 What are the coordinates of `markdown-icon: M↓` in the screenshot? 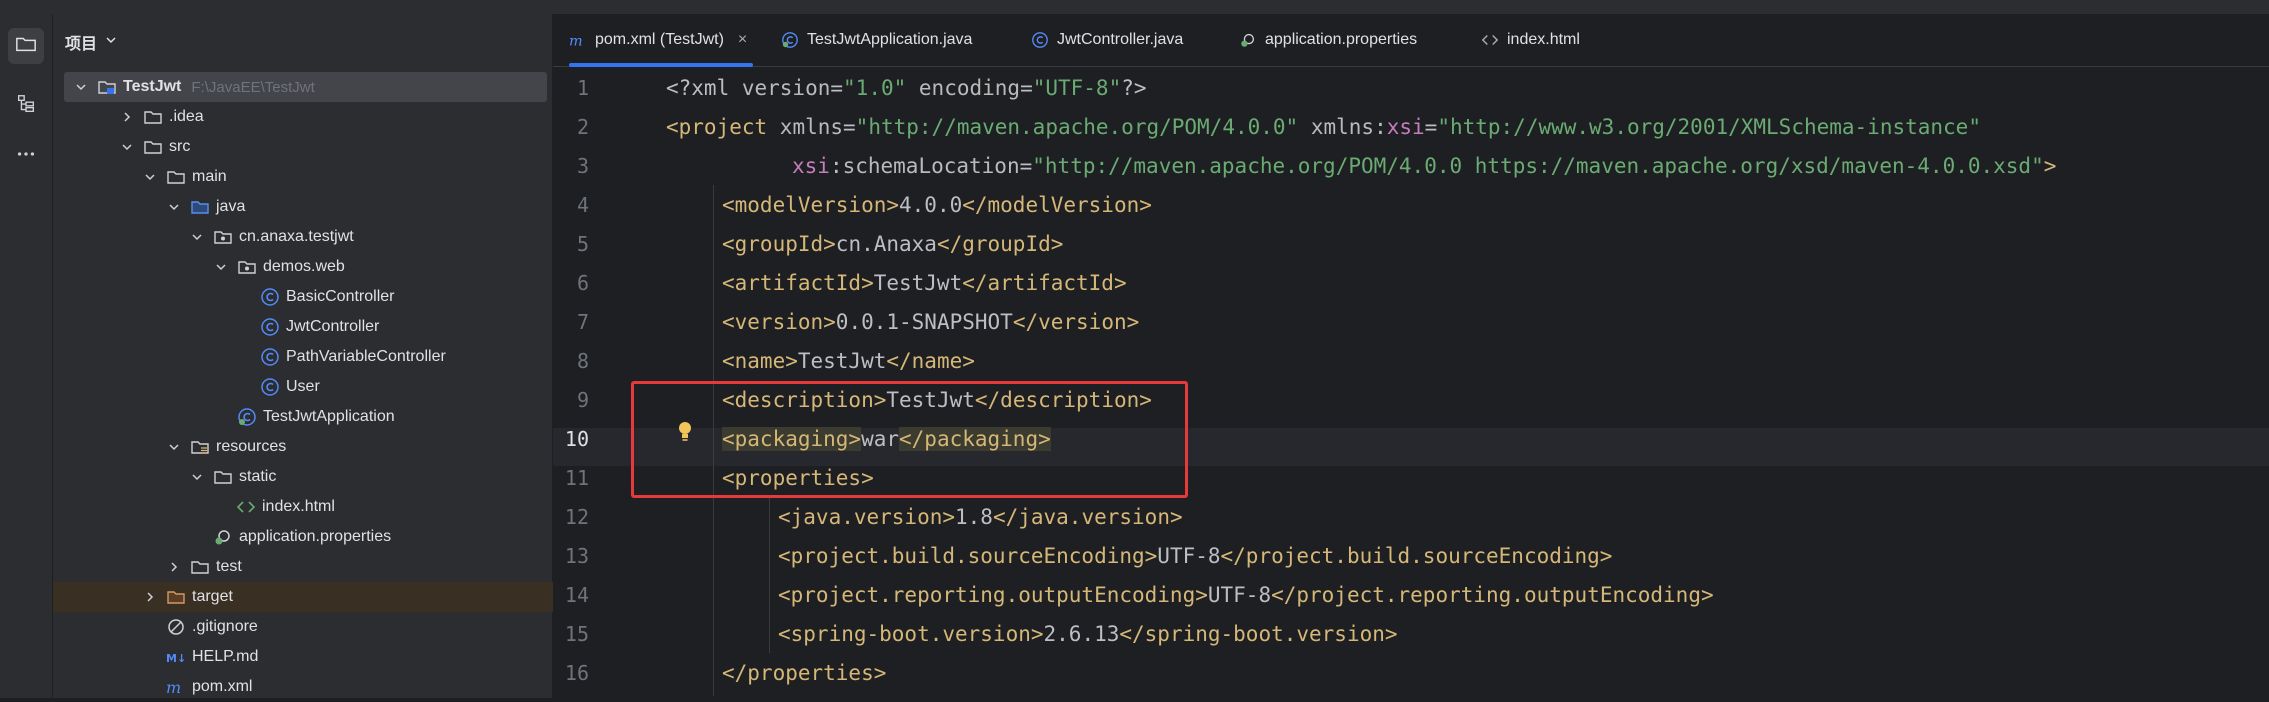 It's located at (176, 657).